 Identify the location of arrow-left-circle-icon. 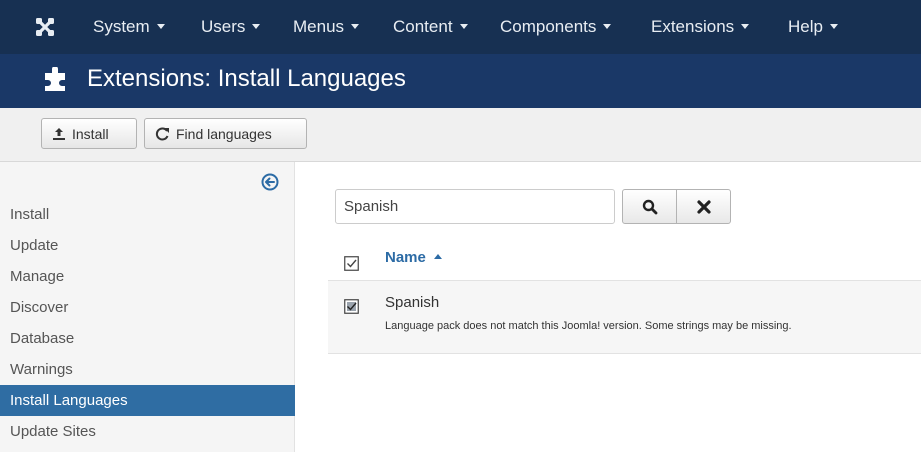
(270, 182).